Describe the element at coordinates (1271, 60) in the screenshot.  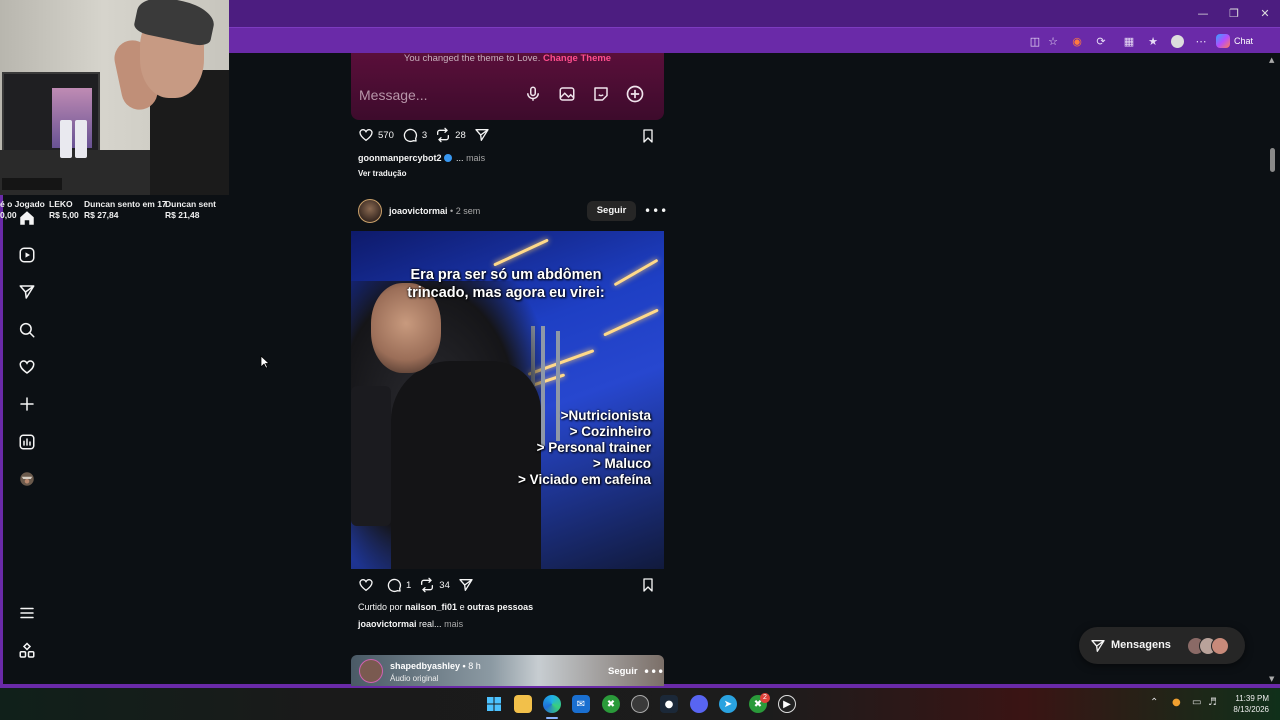
I see `scroll-up-icon: ▲` at that location.